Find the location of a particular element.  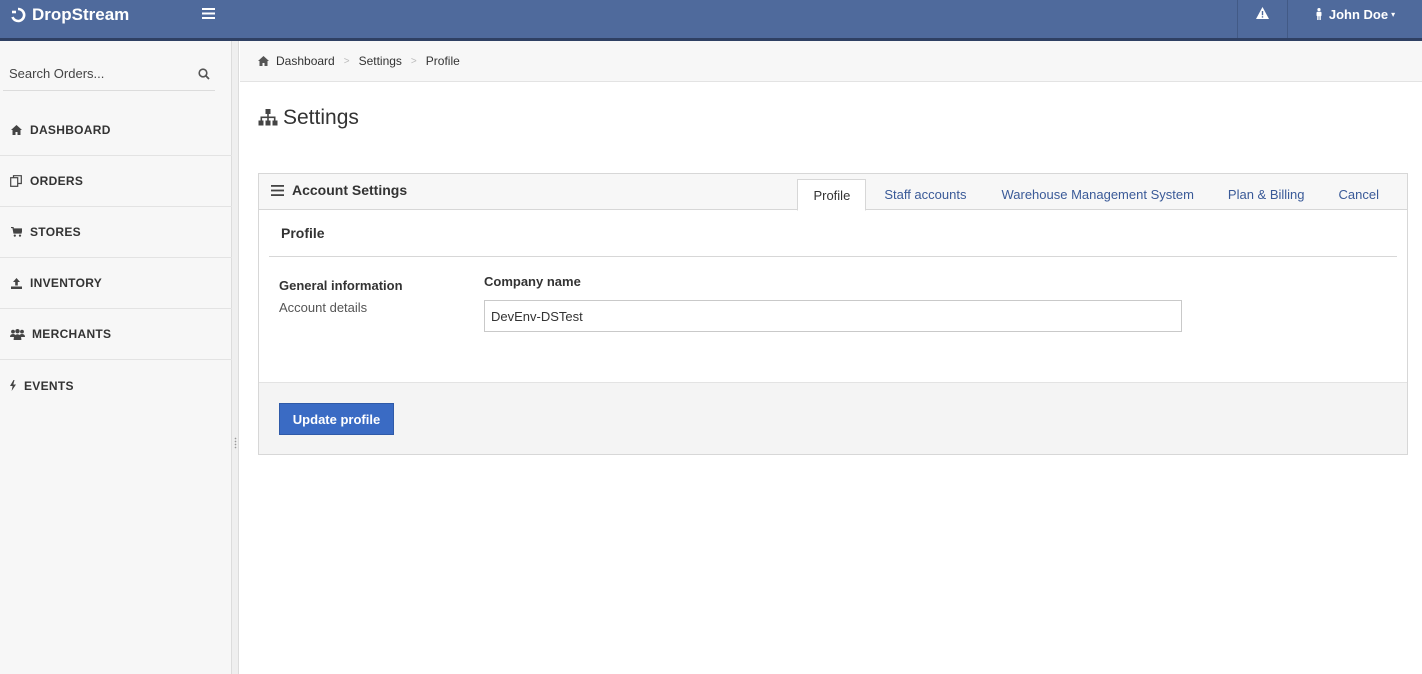

page-title-text: Settings is located at coordinates (321, 117).